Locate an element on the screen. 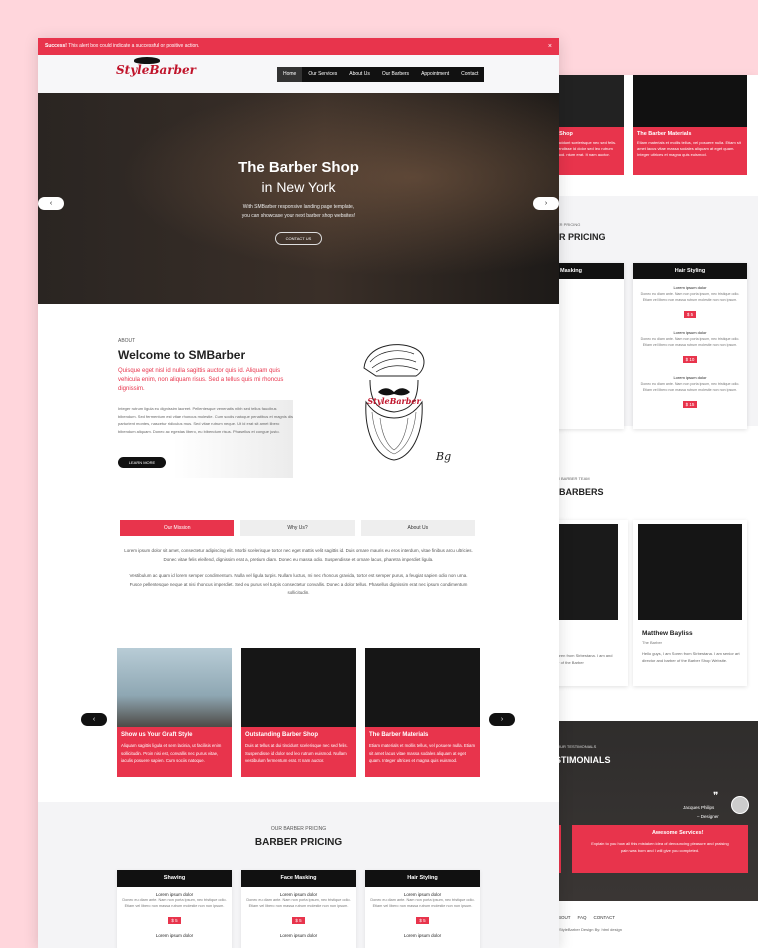  back-card-title: The Barber Materials is located at coordinates (664, 134).